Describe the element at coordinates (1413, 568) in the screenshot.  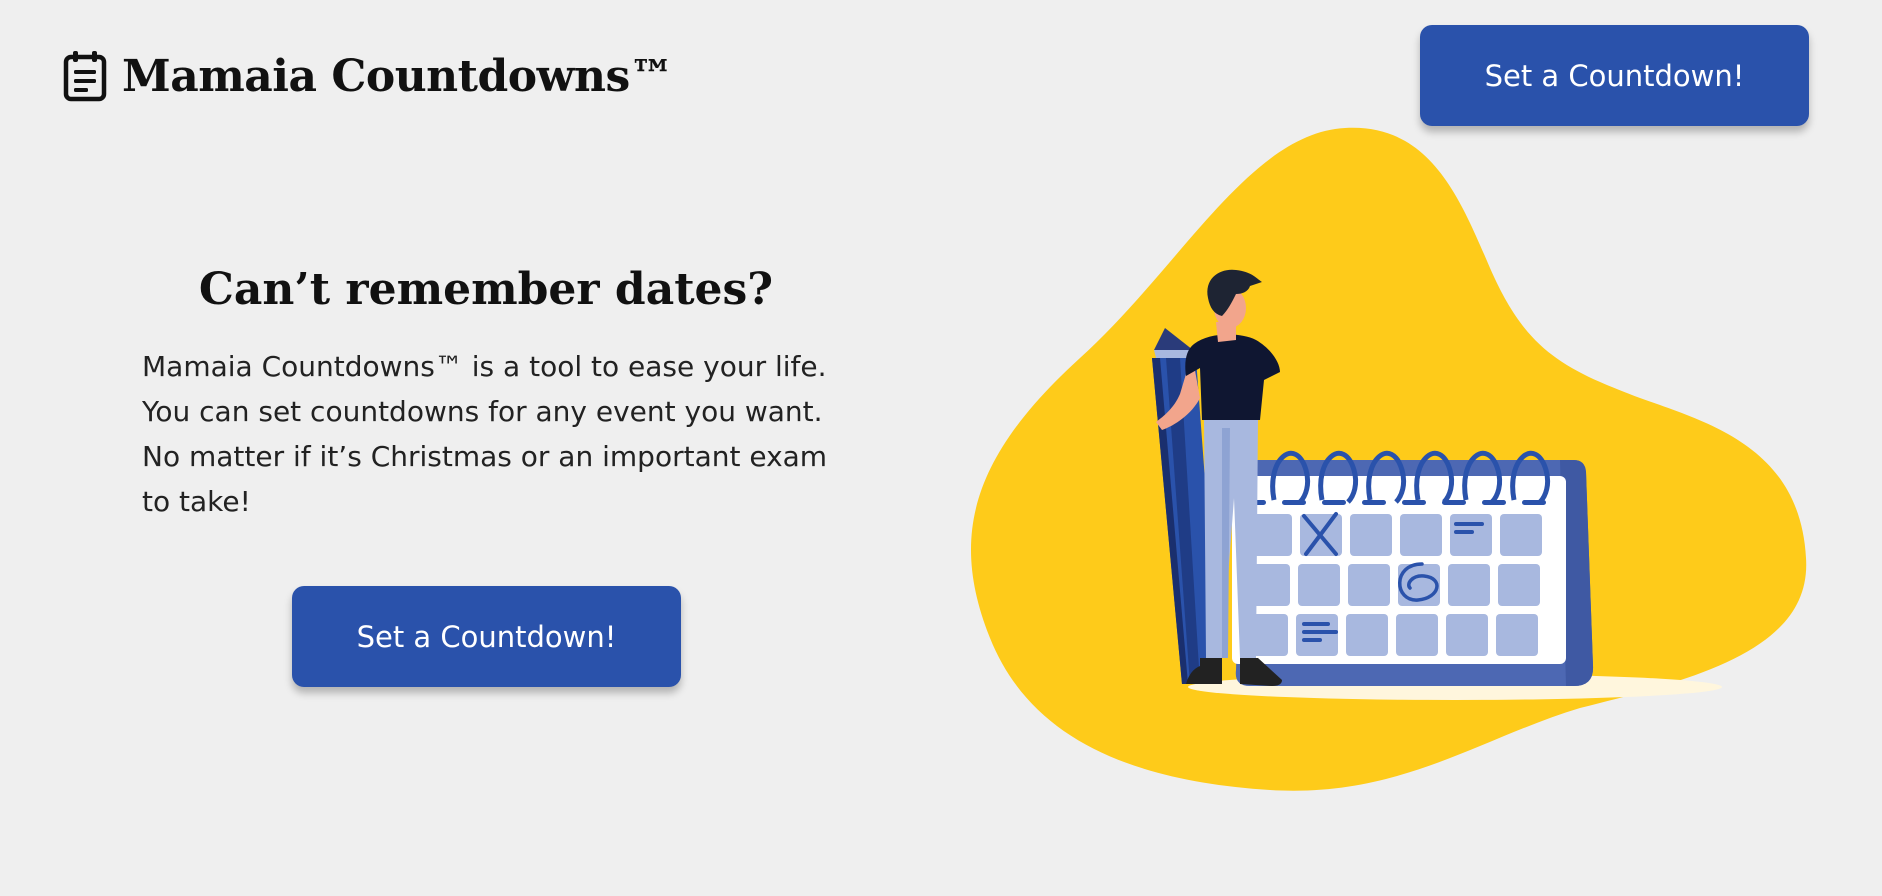
I see `calendar-icon` at that location.